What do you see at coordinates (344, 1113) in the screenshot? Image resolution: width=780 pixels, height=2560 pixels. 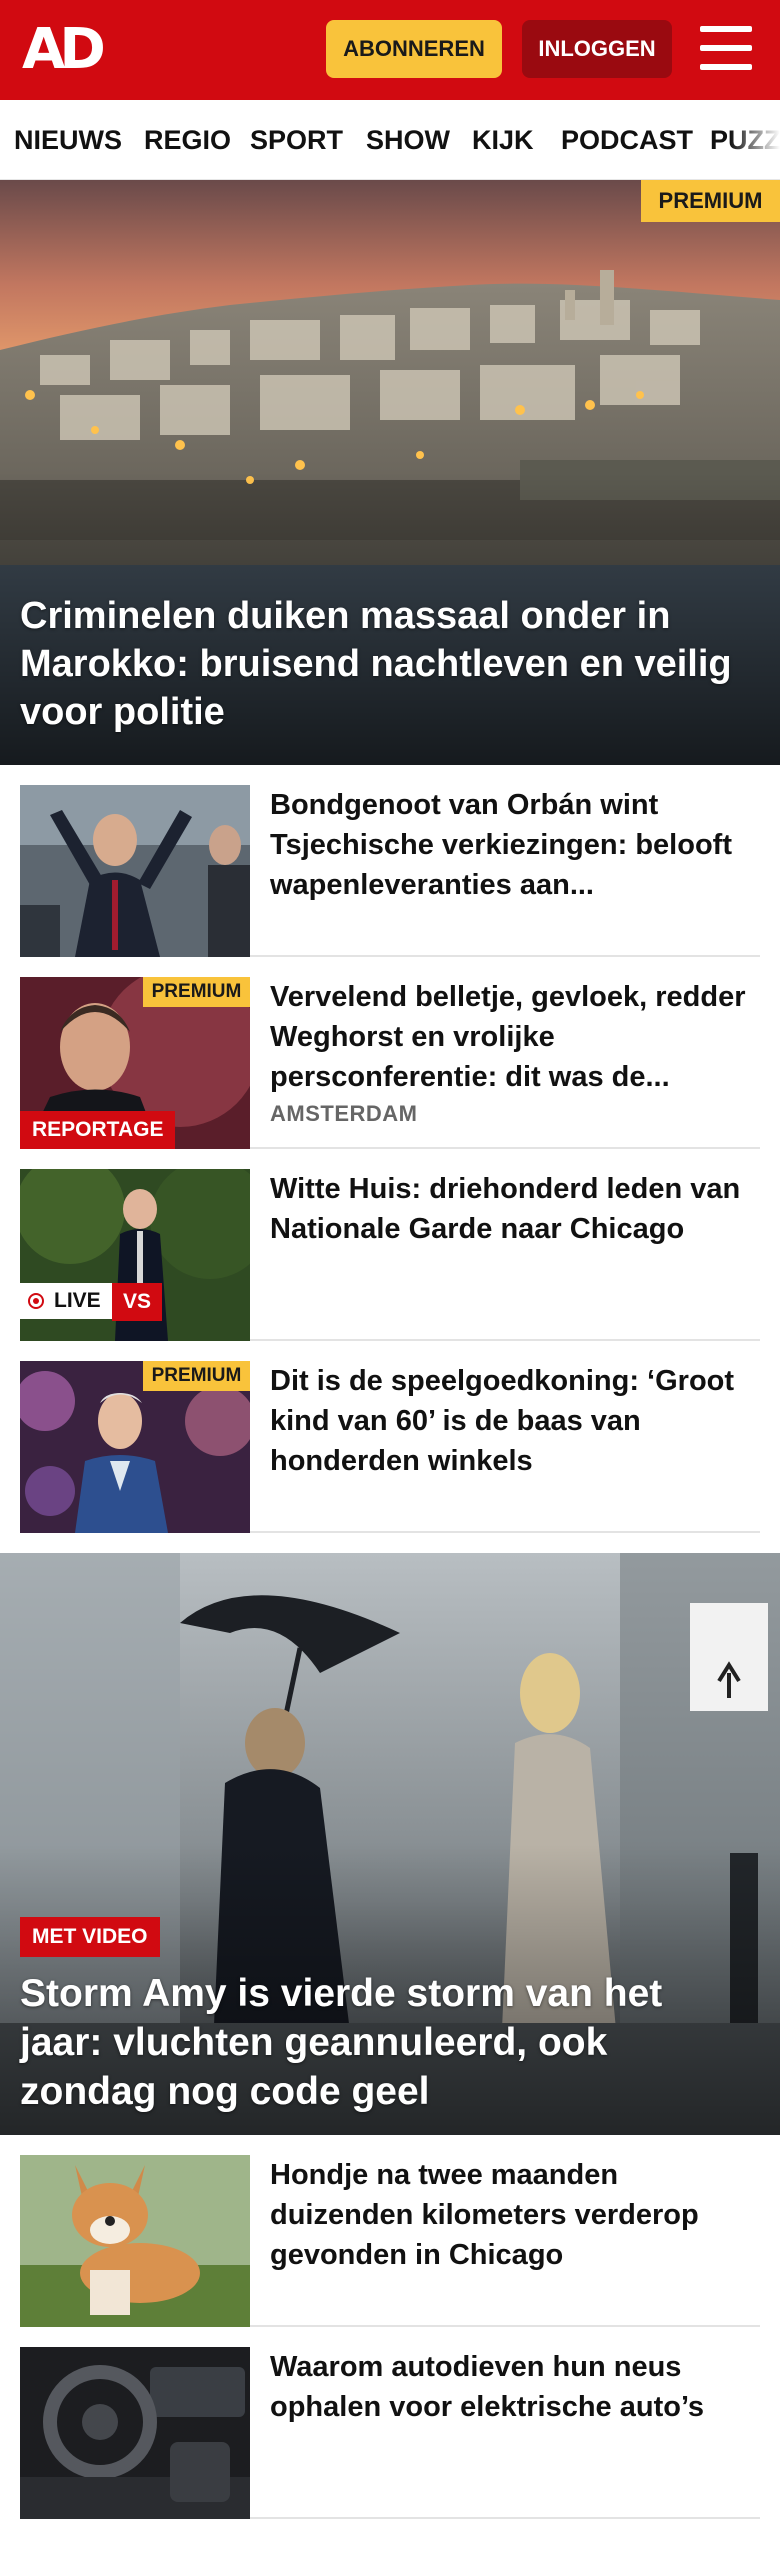 I see `article-location: AMSTERDAM` at bounding box center [344, 1113].